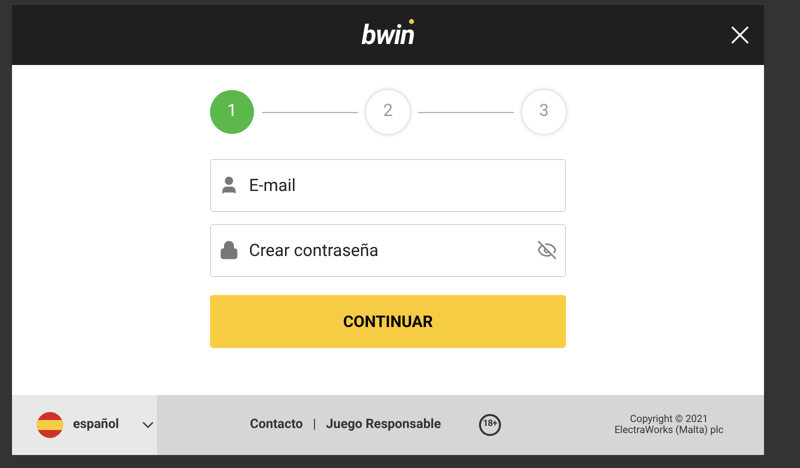  Describe the element at coordinates (388, 321) in the screenshot. I see `continue-button: CONTINUAR` at that location.